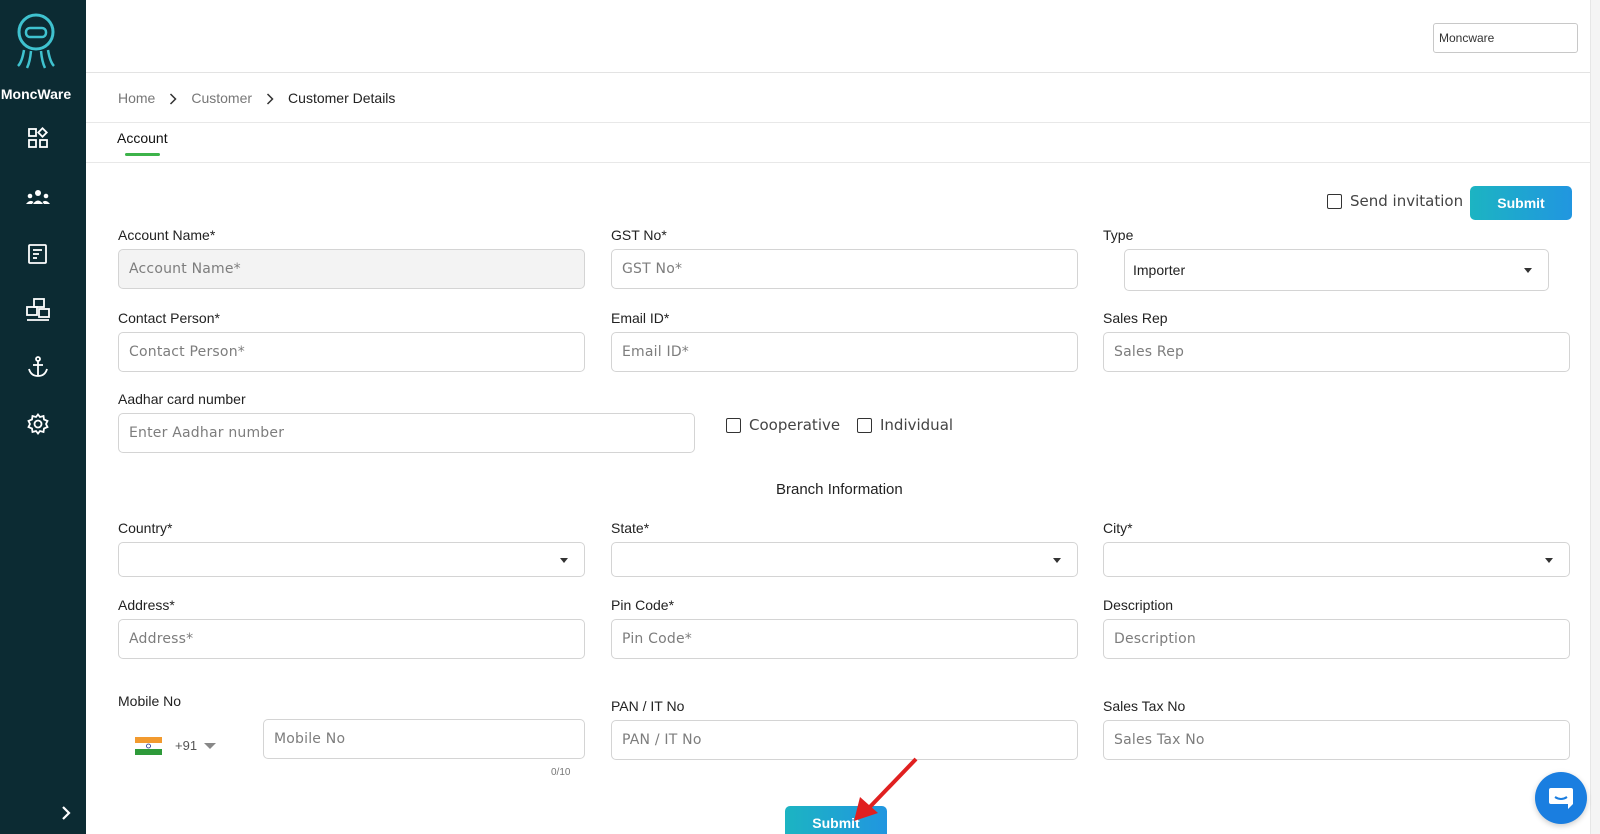 This screenshot has width=1600, height=834. What do you see at coordinates (1159, 270) in the screenshot?
I see `type-value: Importer` at bounding box center [1159, 270].